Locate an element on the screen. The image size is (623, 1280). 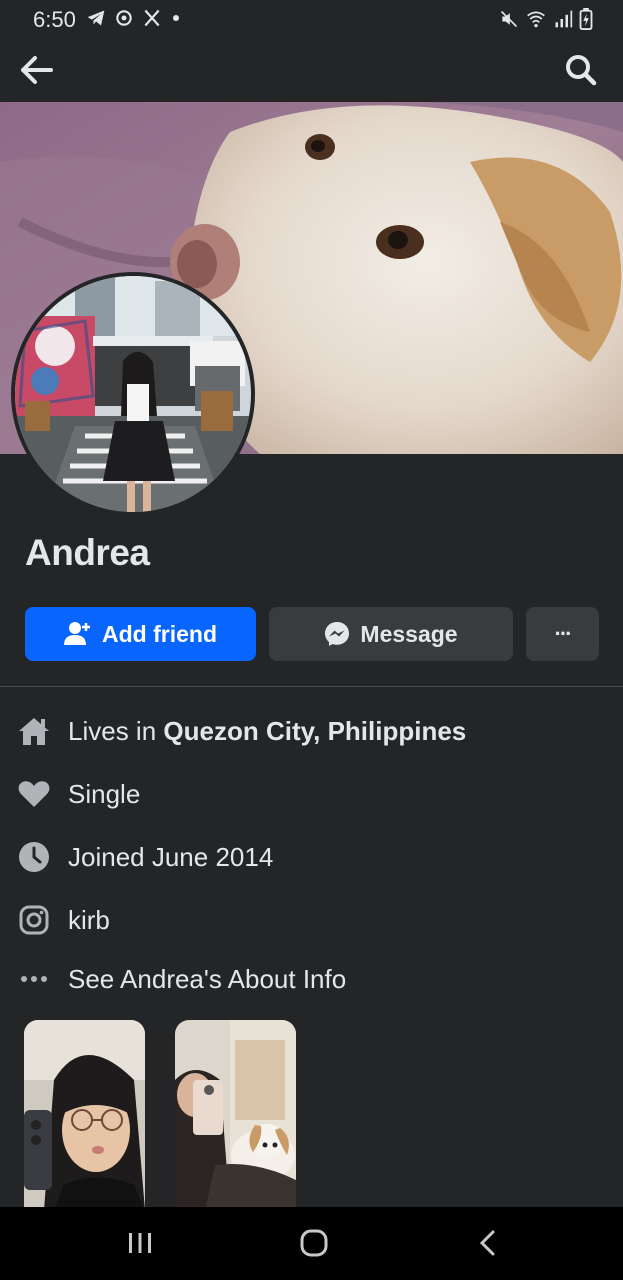
featured-photo-2-image is located at coordinates (235, 1115).